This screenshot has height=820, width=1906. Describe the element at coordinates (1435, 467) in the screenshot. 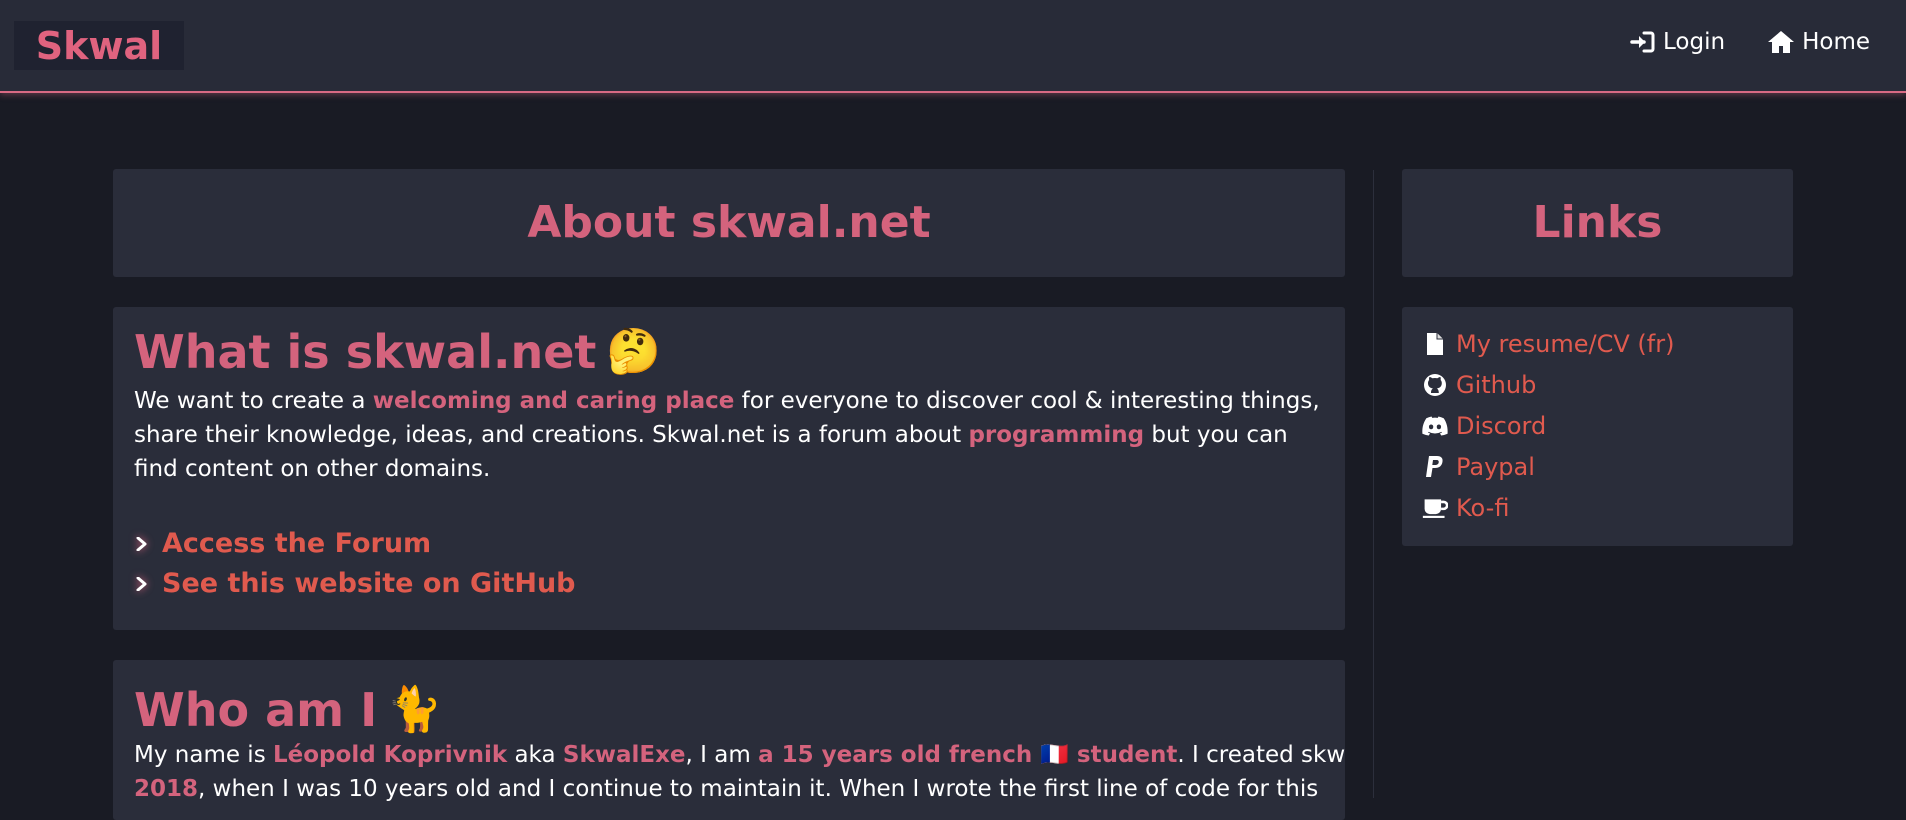

I see `paypal-icon` at that location.